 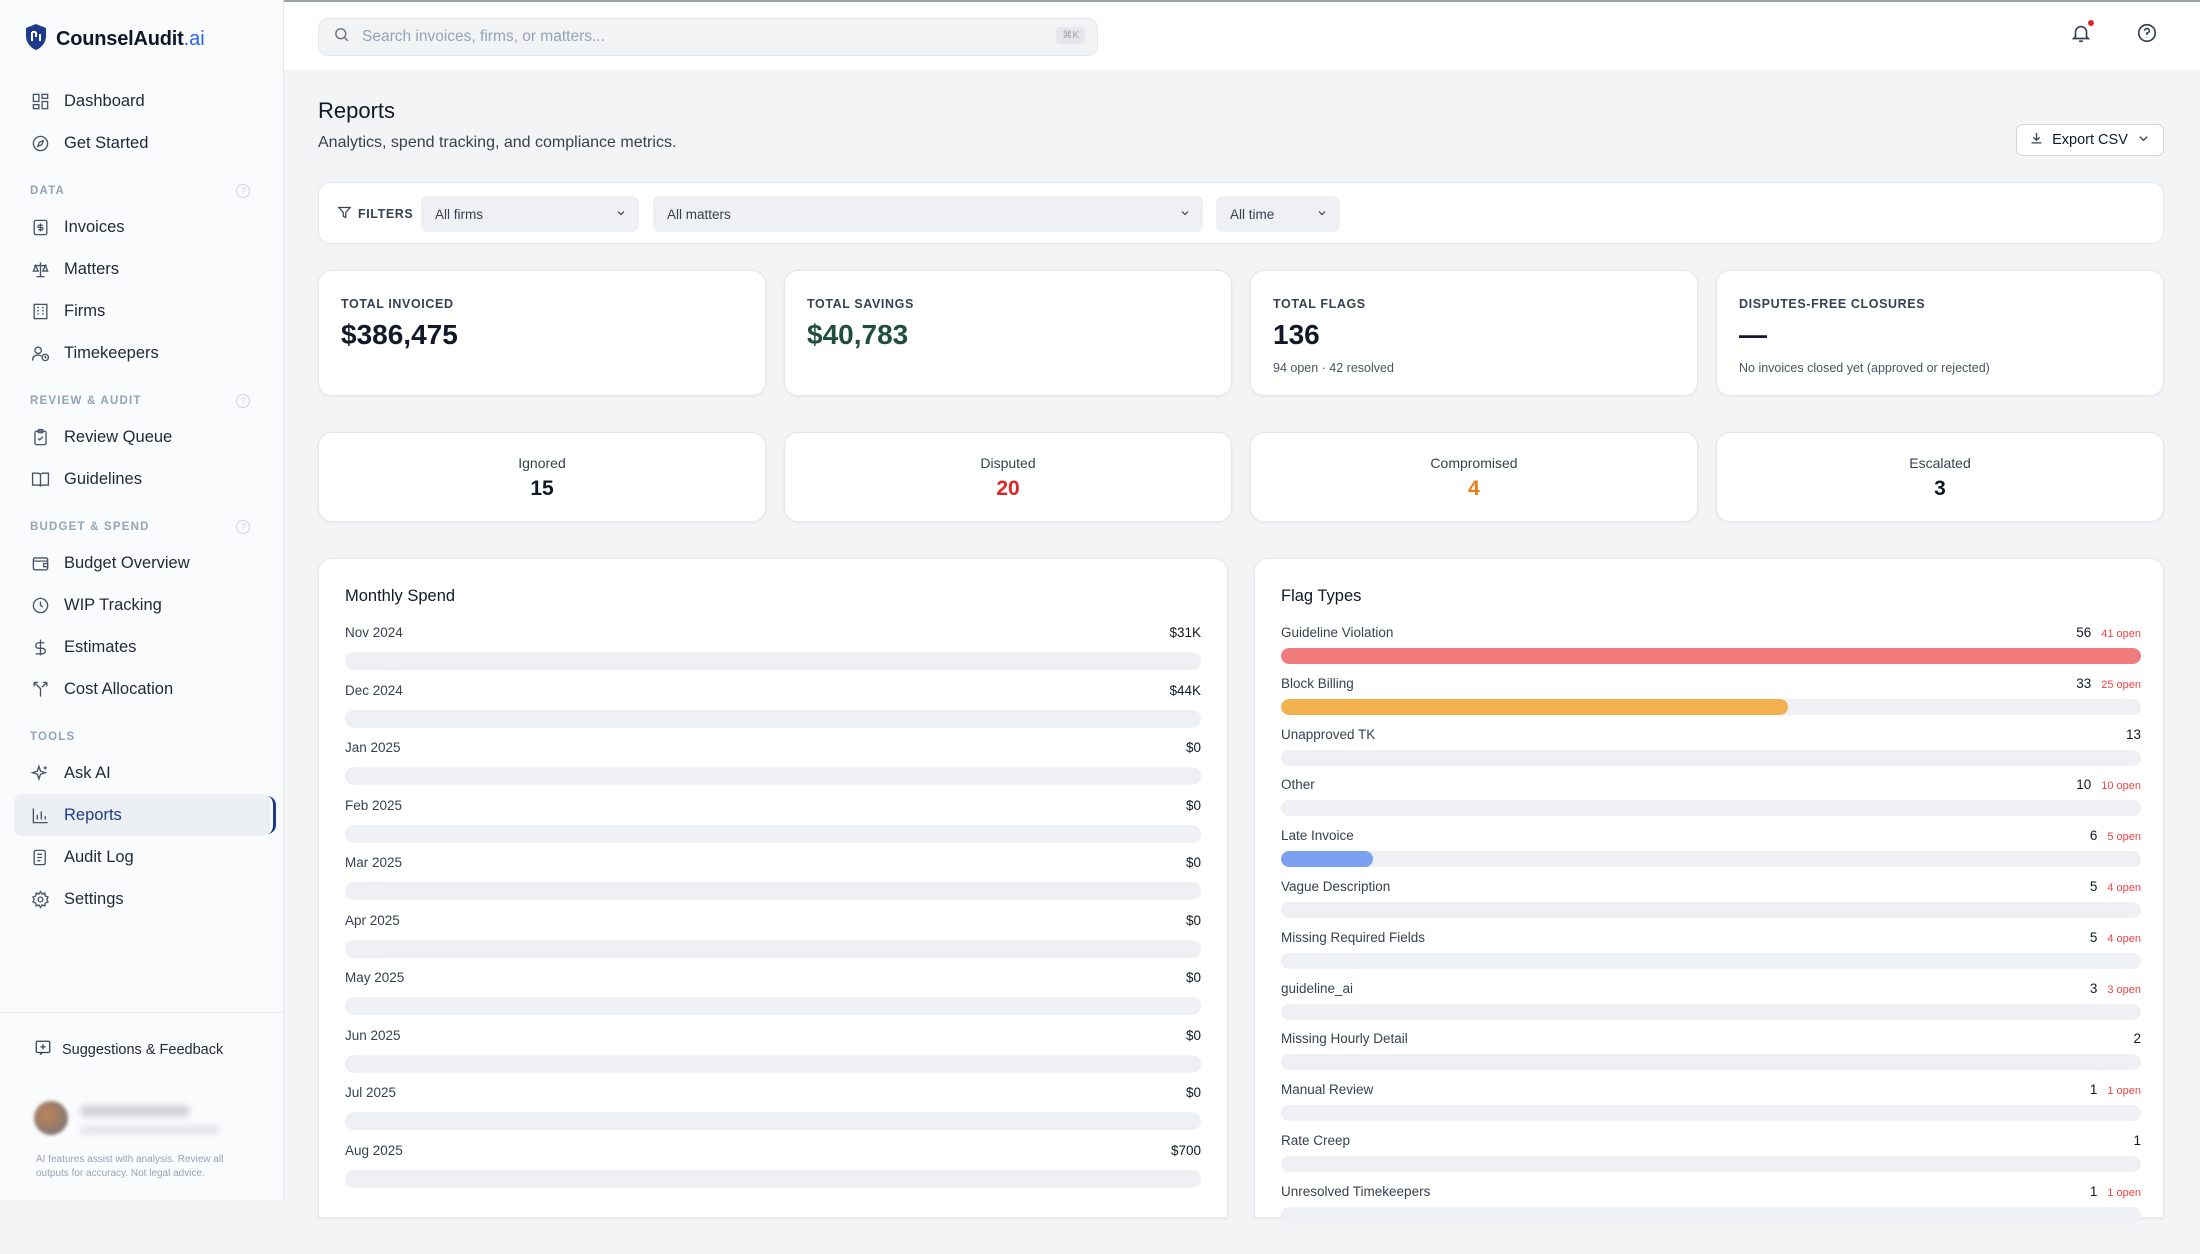 What do you see at coordinates (1008, 477) in the screenshot?
I see `status-card-disputed: Disputed 20` at bounding box center [1008, 477].